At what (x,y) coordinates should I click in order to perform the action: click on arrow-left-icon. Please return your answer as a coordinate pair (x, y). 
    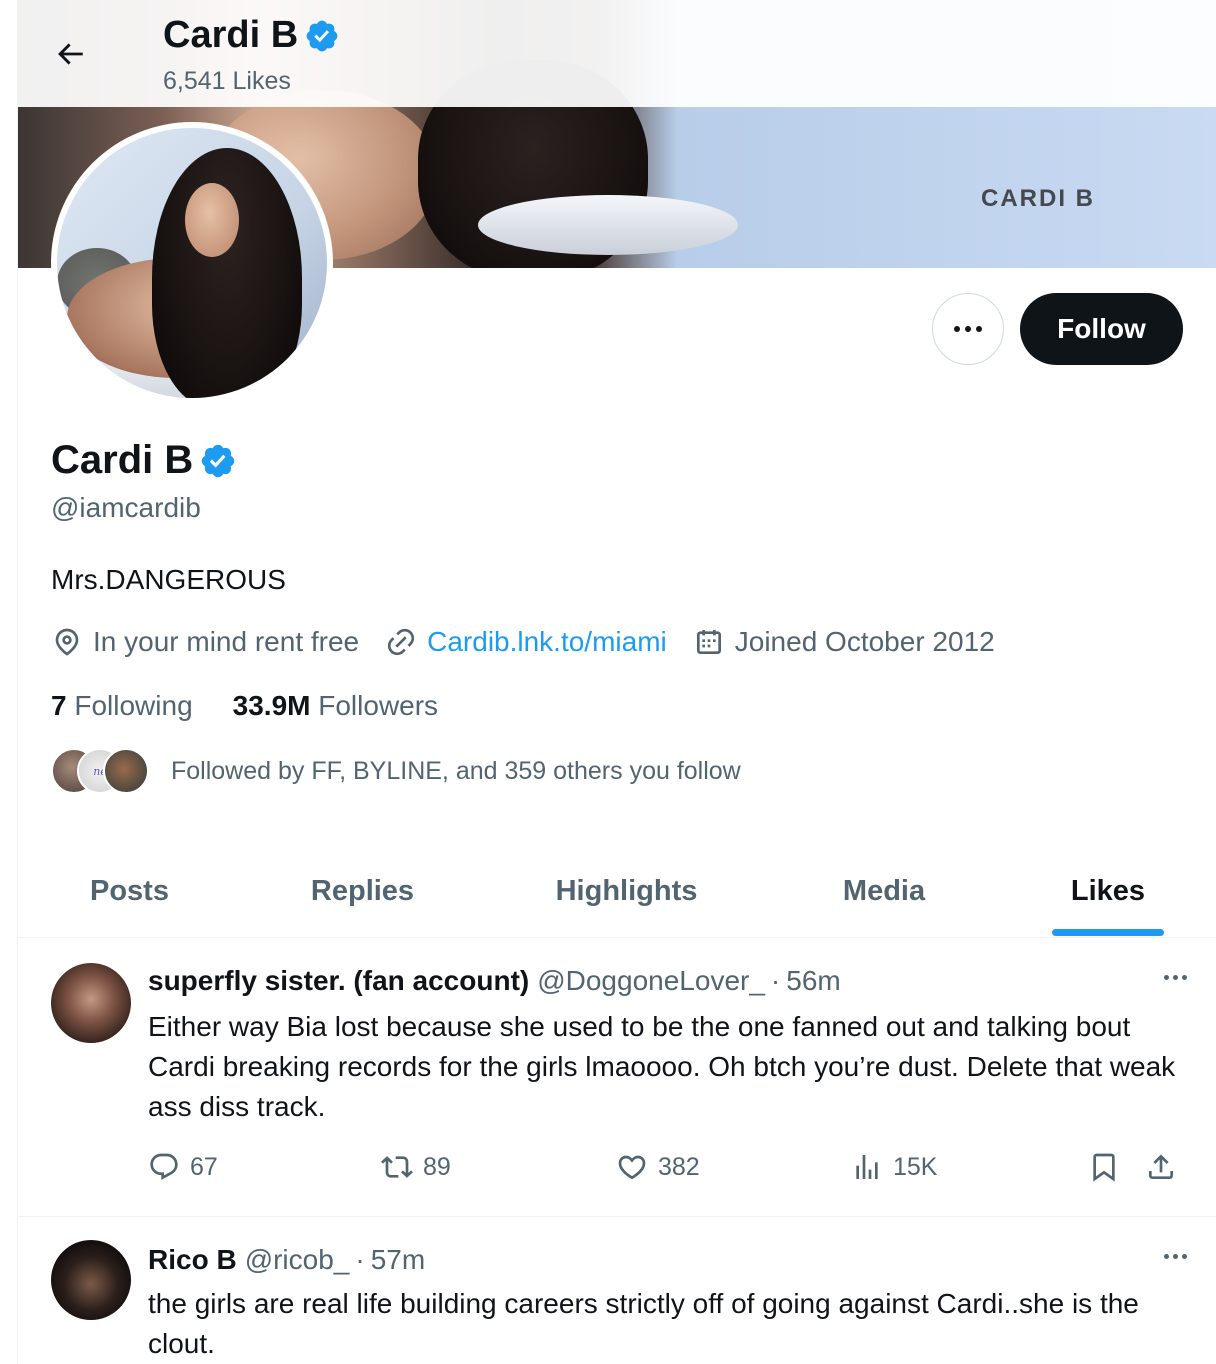
    Looking at the image, I should click on (70, 54).